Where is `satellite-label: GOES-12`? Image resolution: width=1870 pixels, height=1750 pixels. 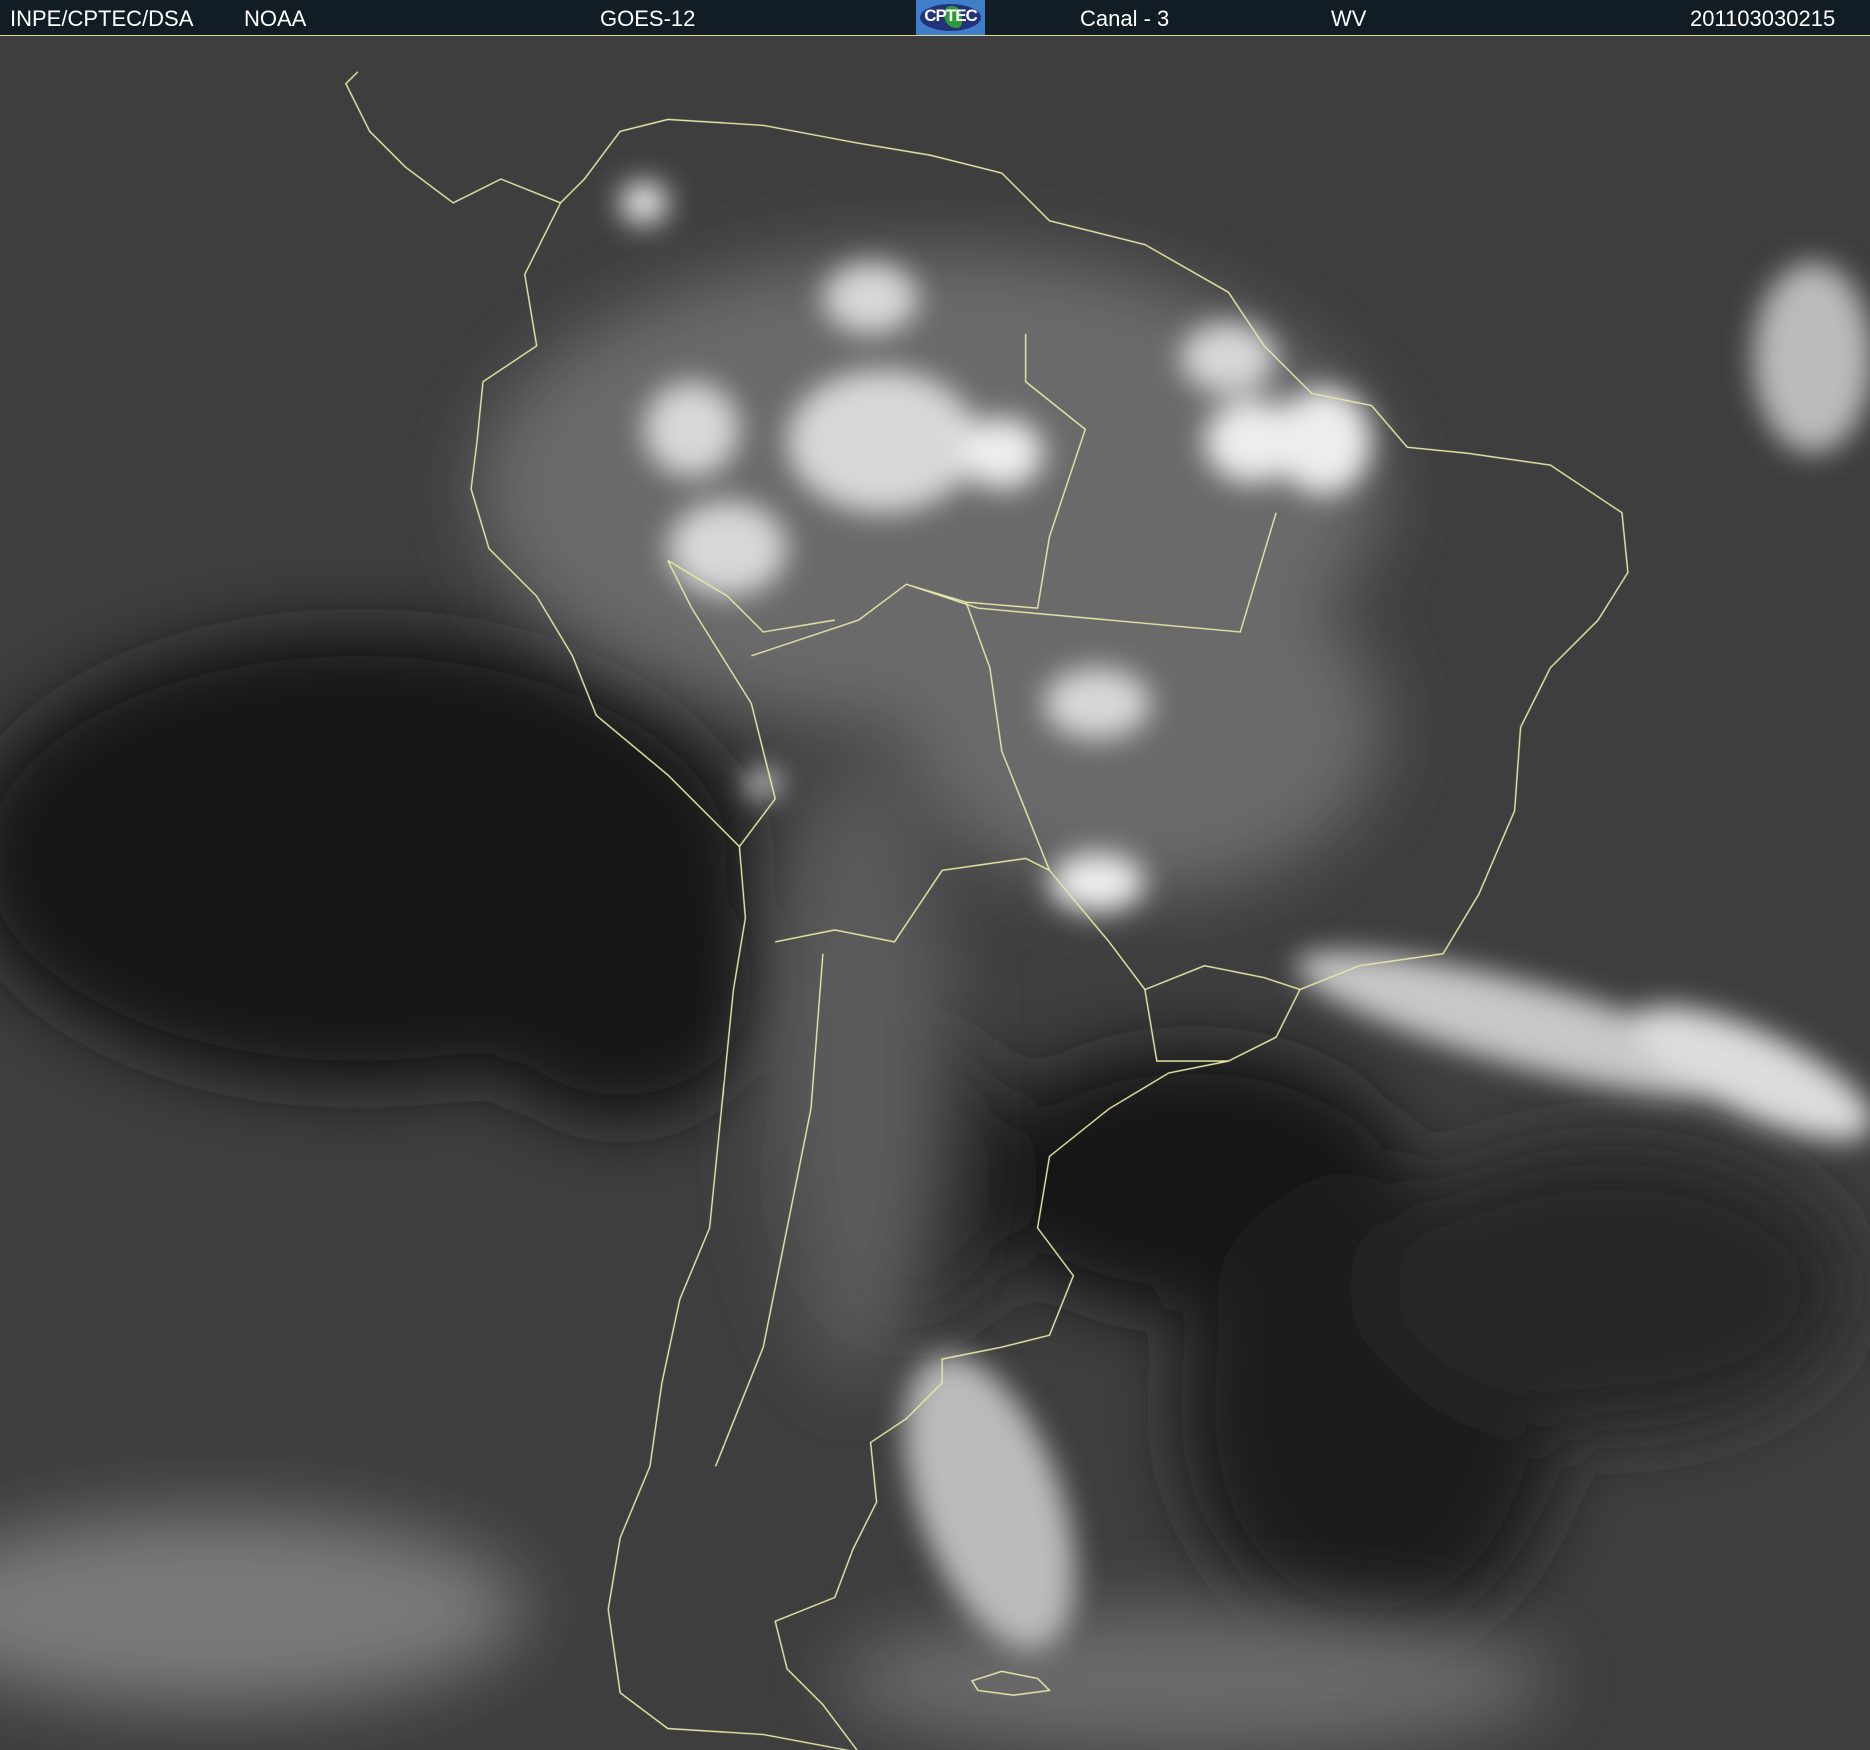 satellite-label: GOES-12 is located at coordinates (648, 18).